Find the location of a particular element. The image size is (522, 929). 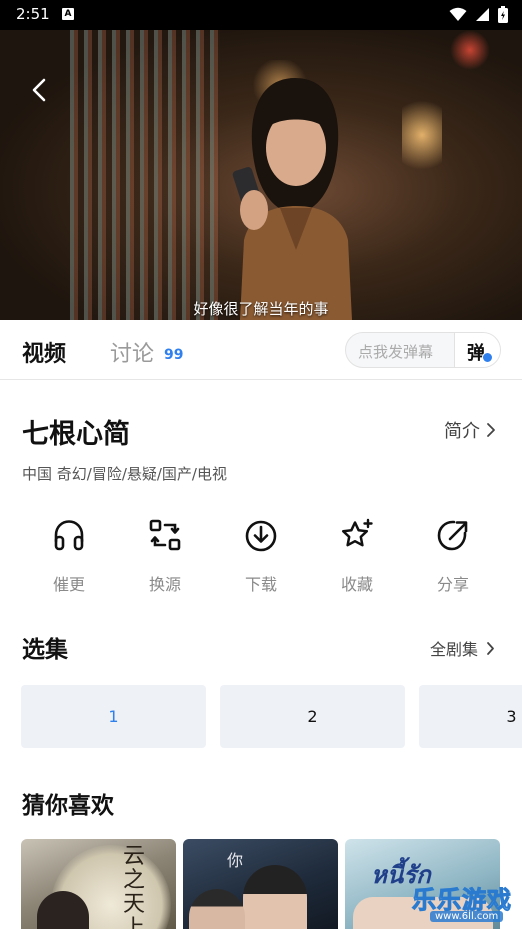

download-button: 下载 is located at coordinates (261, 557).